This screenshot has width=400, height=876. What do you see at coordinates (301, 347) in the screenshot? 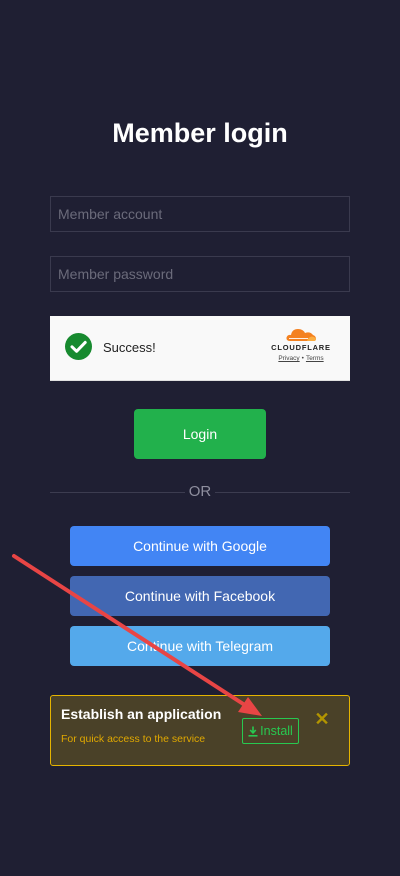
I see `cloudflare-logo-text: CLOUDFLARE` at bounding box center [301, 347].